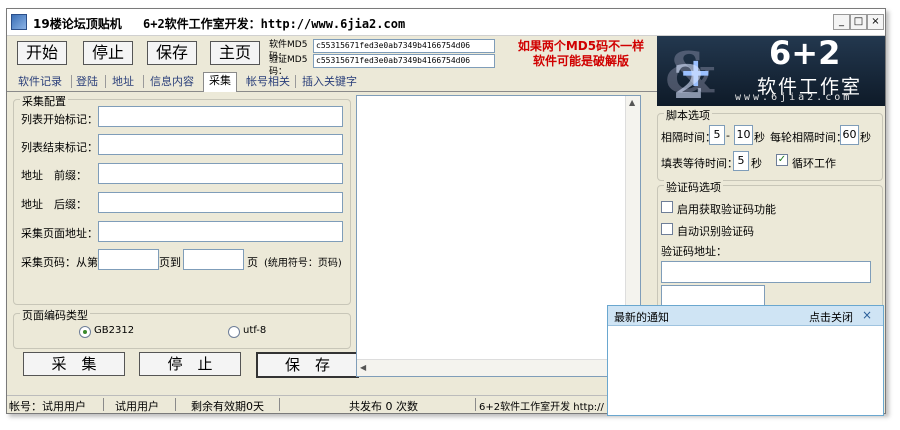  Describe the element at coordinates (190, 364) in the screenshot. I see `stop-collect-button: 停 止` at that location.